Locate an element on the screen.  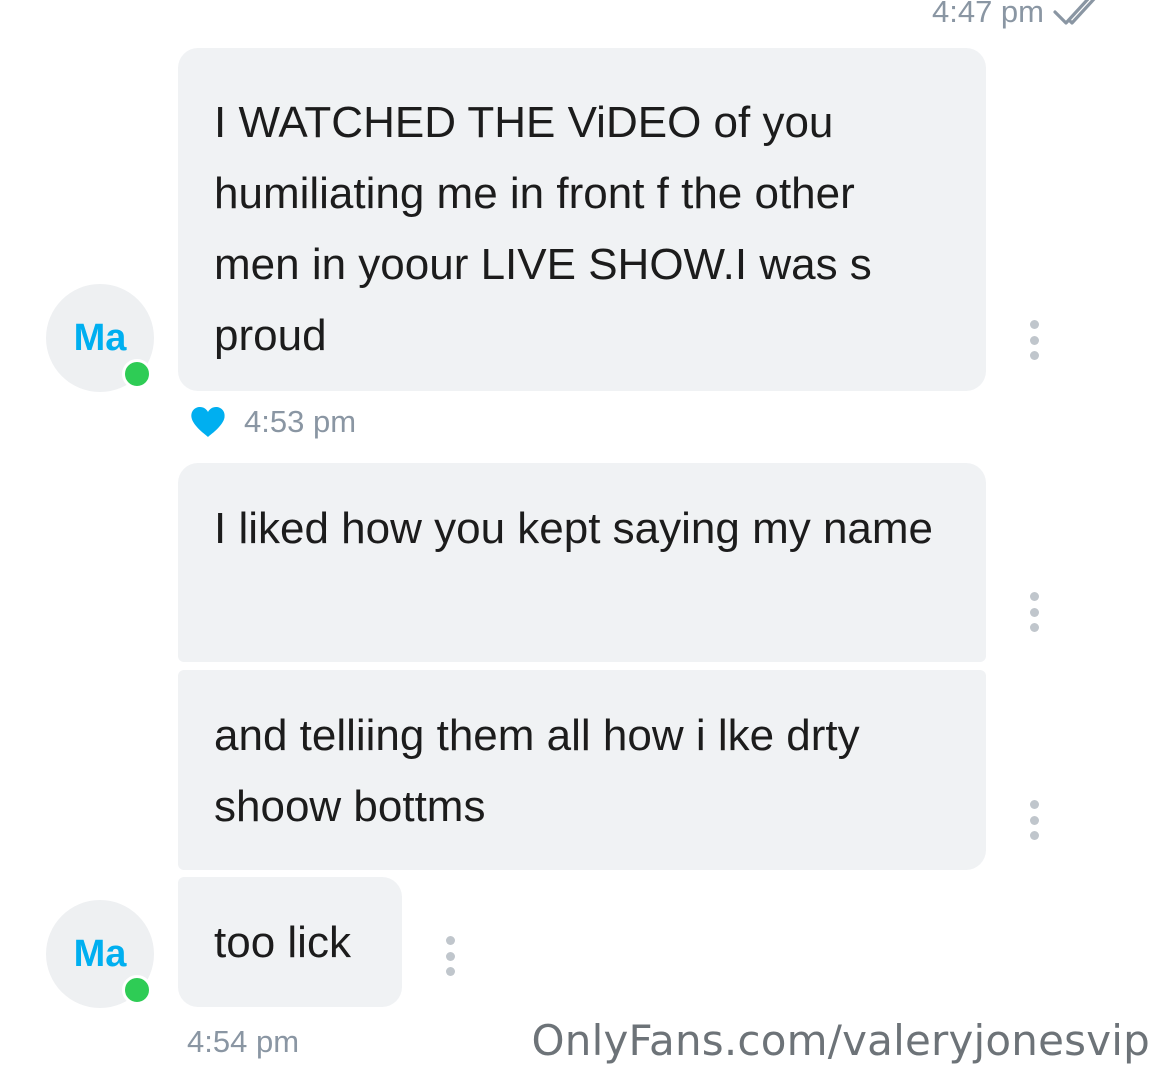
double-check-icon is located at coordinates (1079, 14).